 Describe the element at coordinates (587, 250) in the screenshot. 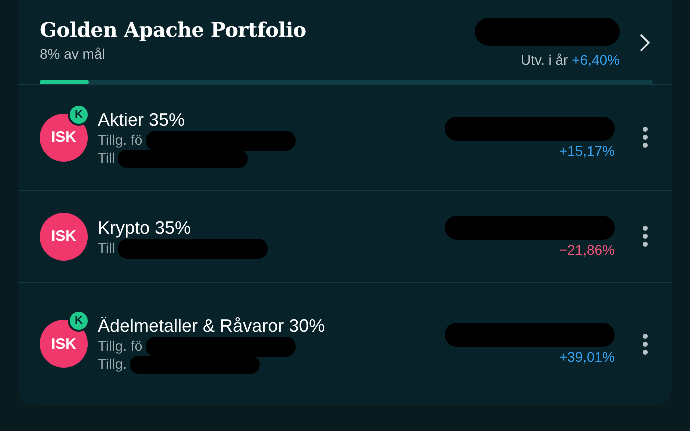

I see `account-change: −21,86%` at that location.